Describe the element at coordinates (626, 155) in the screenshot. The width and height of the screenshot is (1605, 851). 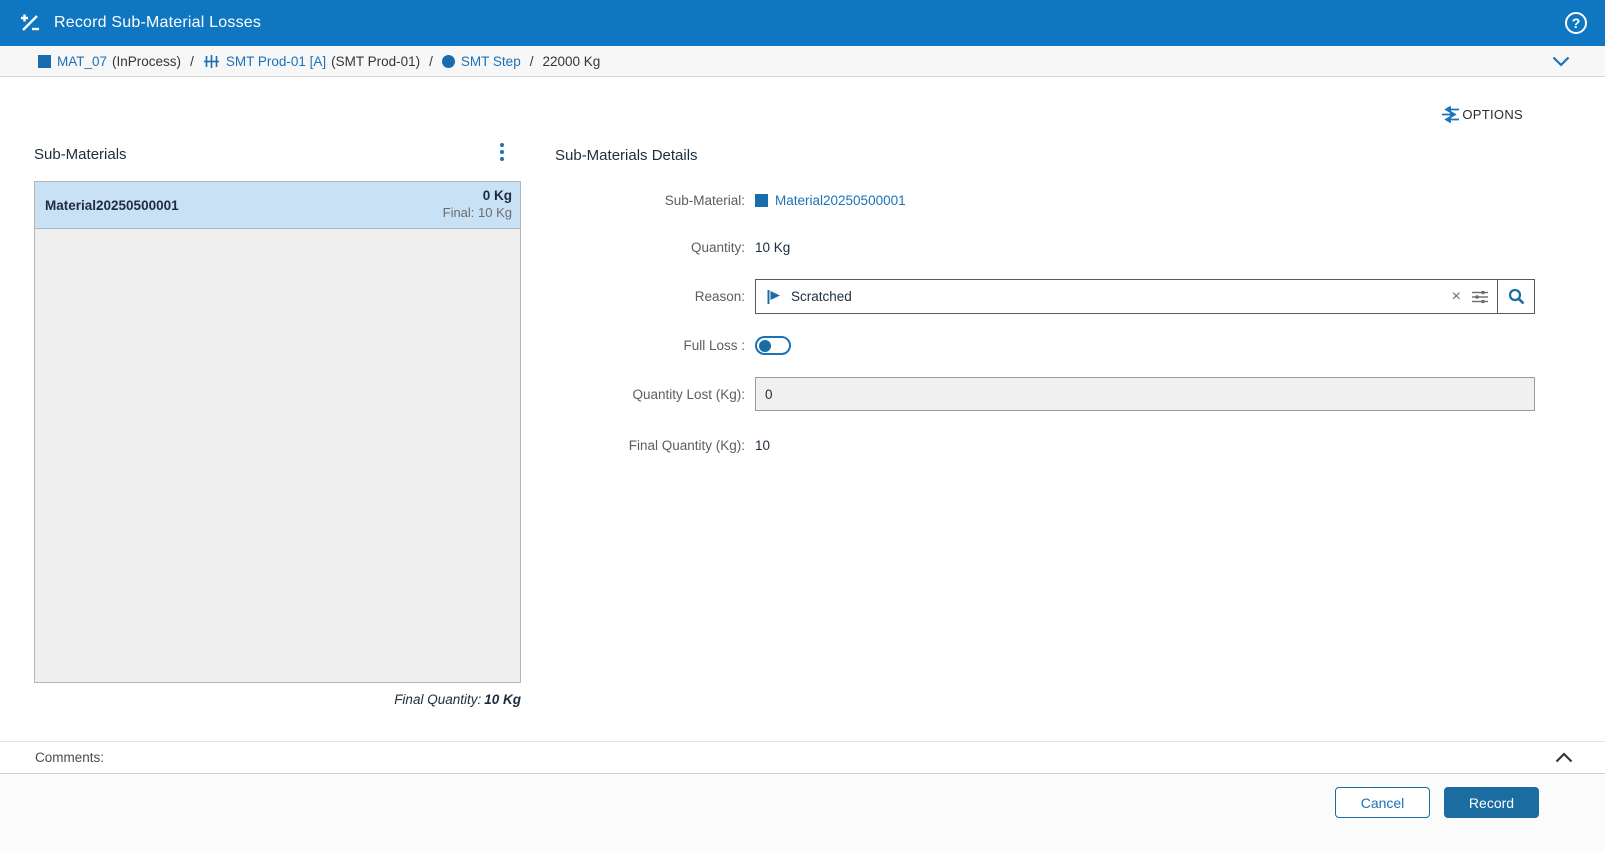
I see `details-panel-title: Sub-Materials Details` at that location.